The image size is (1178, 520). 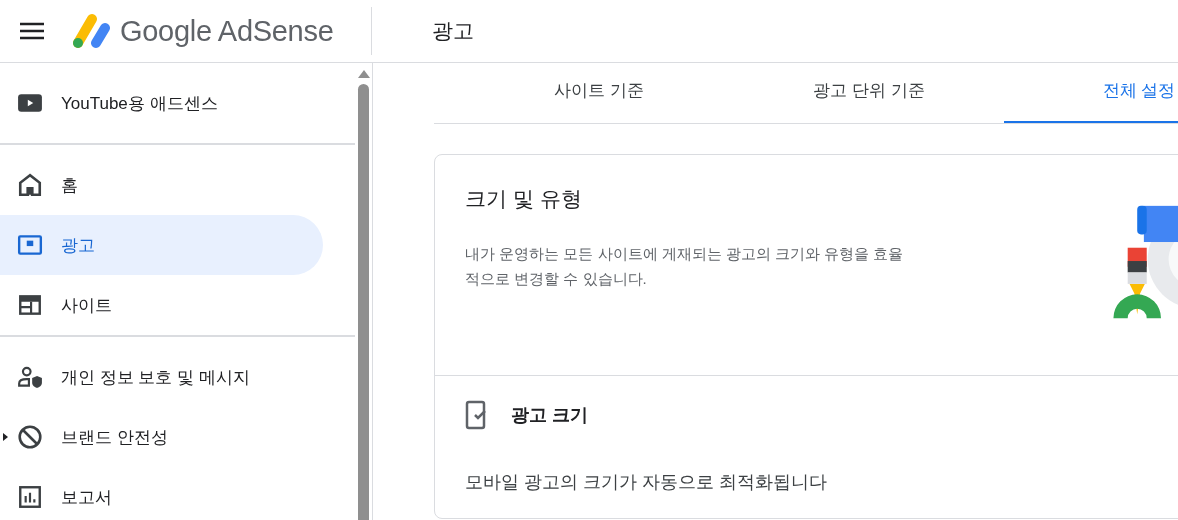 I want to click on section-text: 모바일 광고의 크기가 자동으로 최적화됩니다, so click(x=646, y=482).